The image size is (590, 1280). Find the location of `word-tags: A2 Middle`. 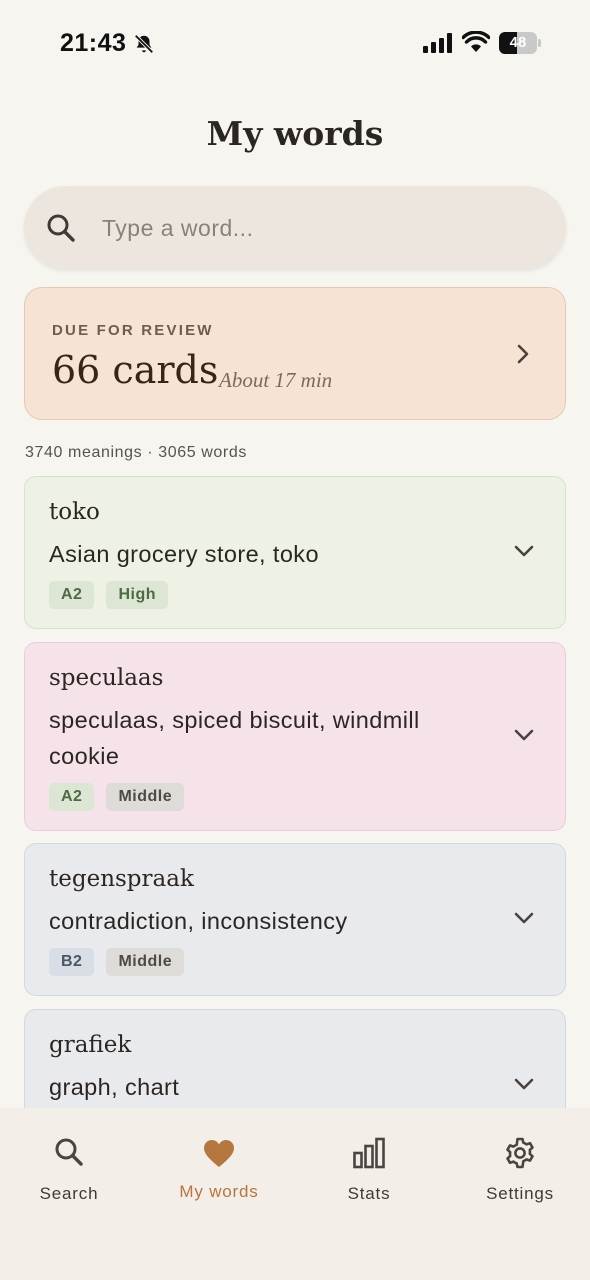

word-tags: A2 Middle is located at coordinates (117, 797).